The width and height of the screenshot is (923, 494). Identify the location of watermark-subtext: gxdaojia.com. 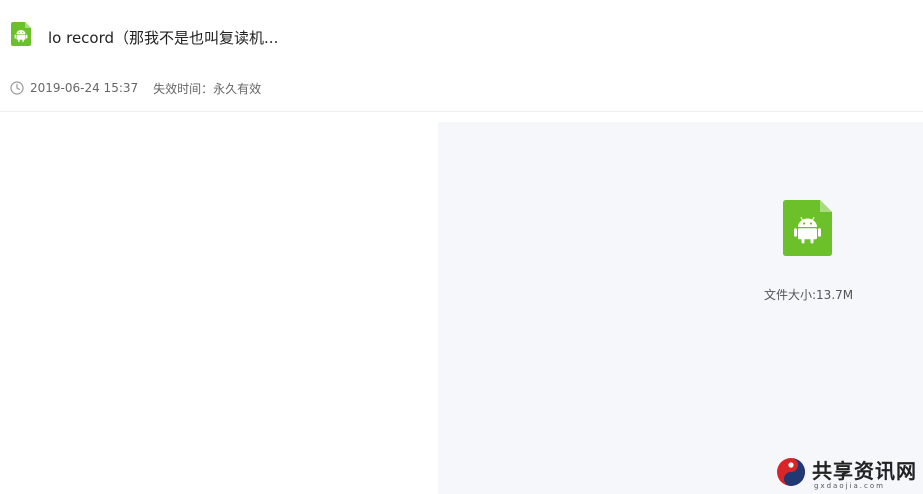
(849, 486).